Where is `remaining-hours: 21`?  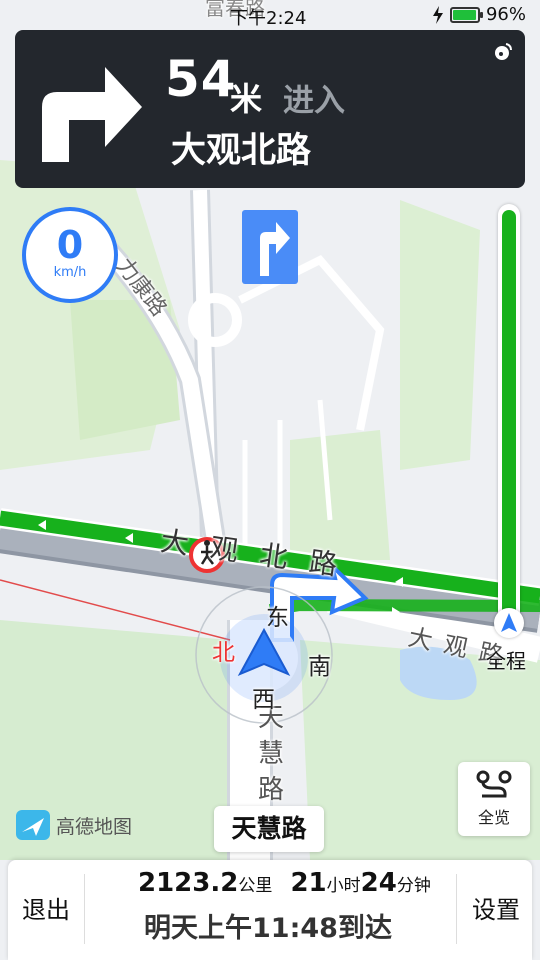 remaining-hours: 21 is located at coordinates (308, 883).